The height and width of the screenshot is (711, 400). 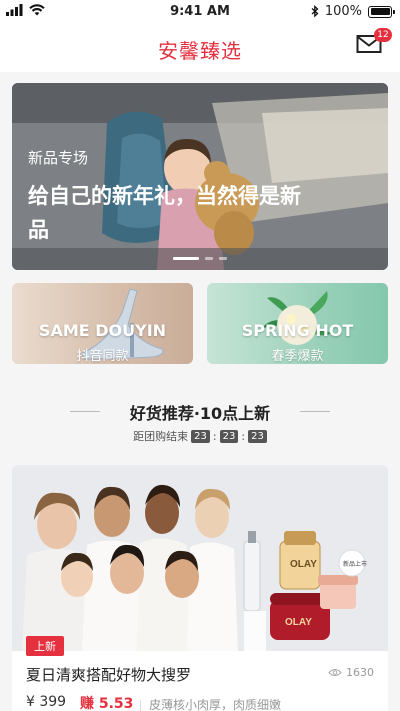 What do you see at coordinates (140, 705) in the screenshot?
I see `desc-divider` at bounding box center [140, 705].